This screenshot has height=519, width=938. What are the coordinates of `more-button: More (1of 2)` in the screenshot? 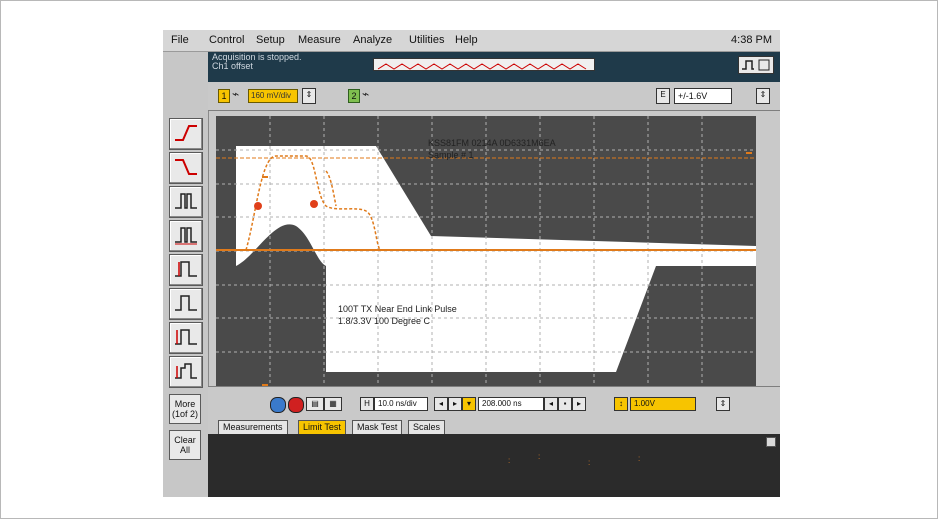 It's located at (185, 409).